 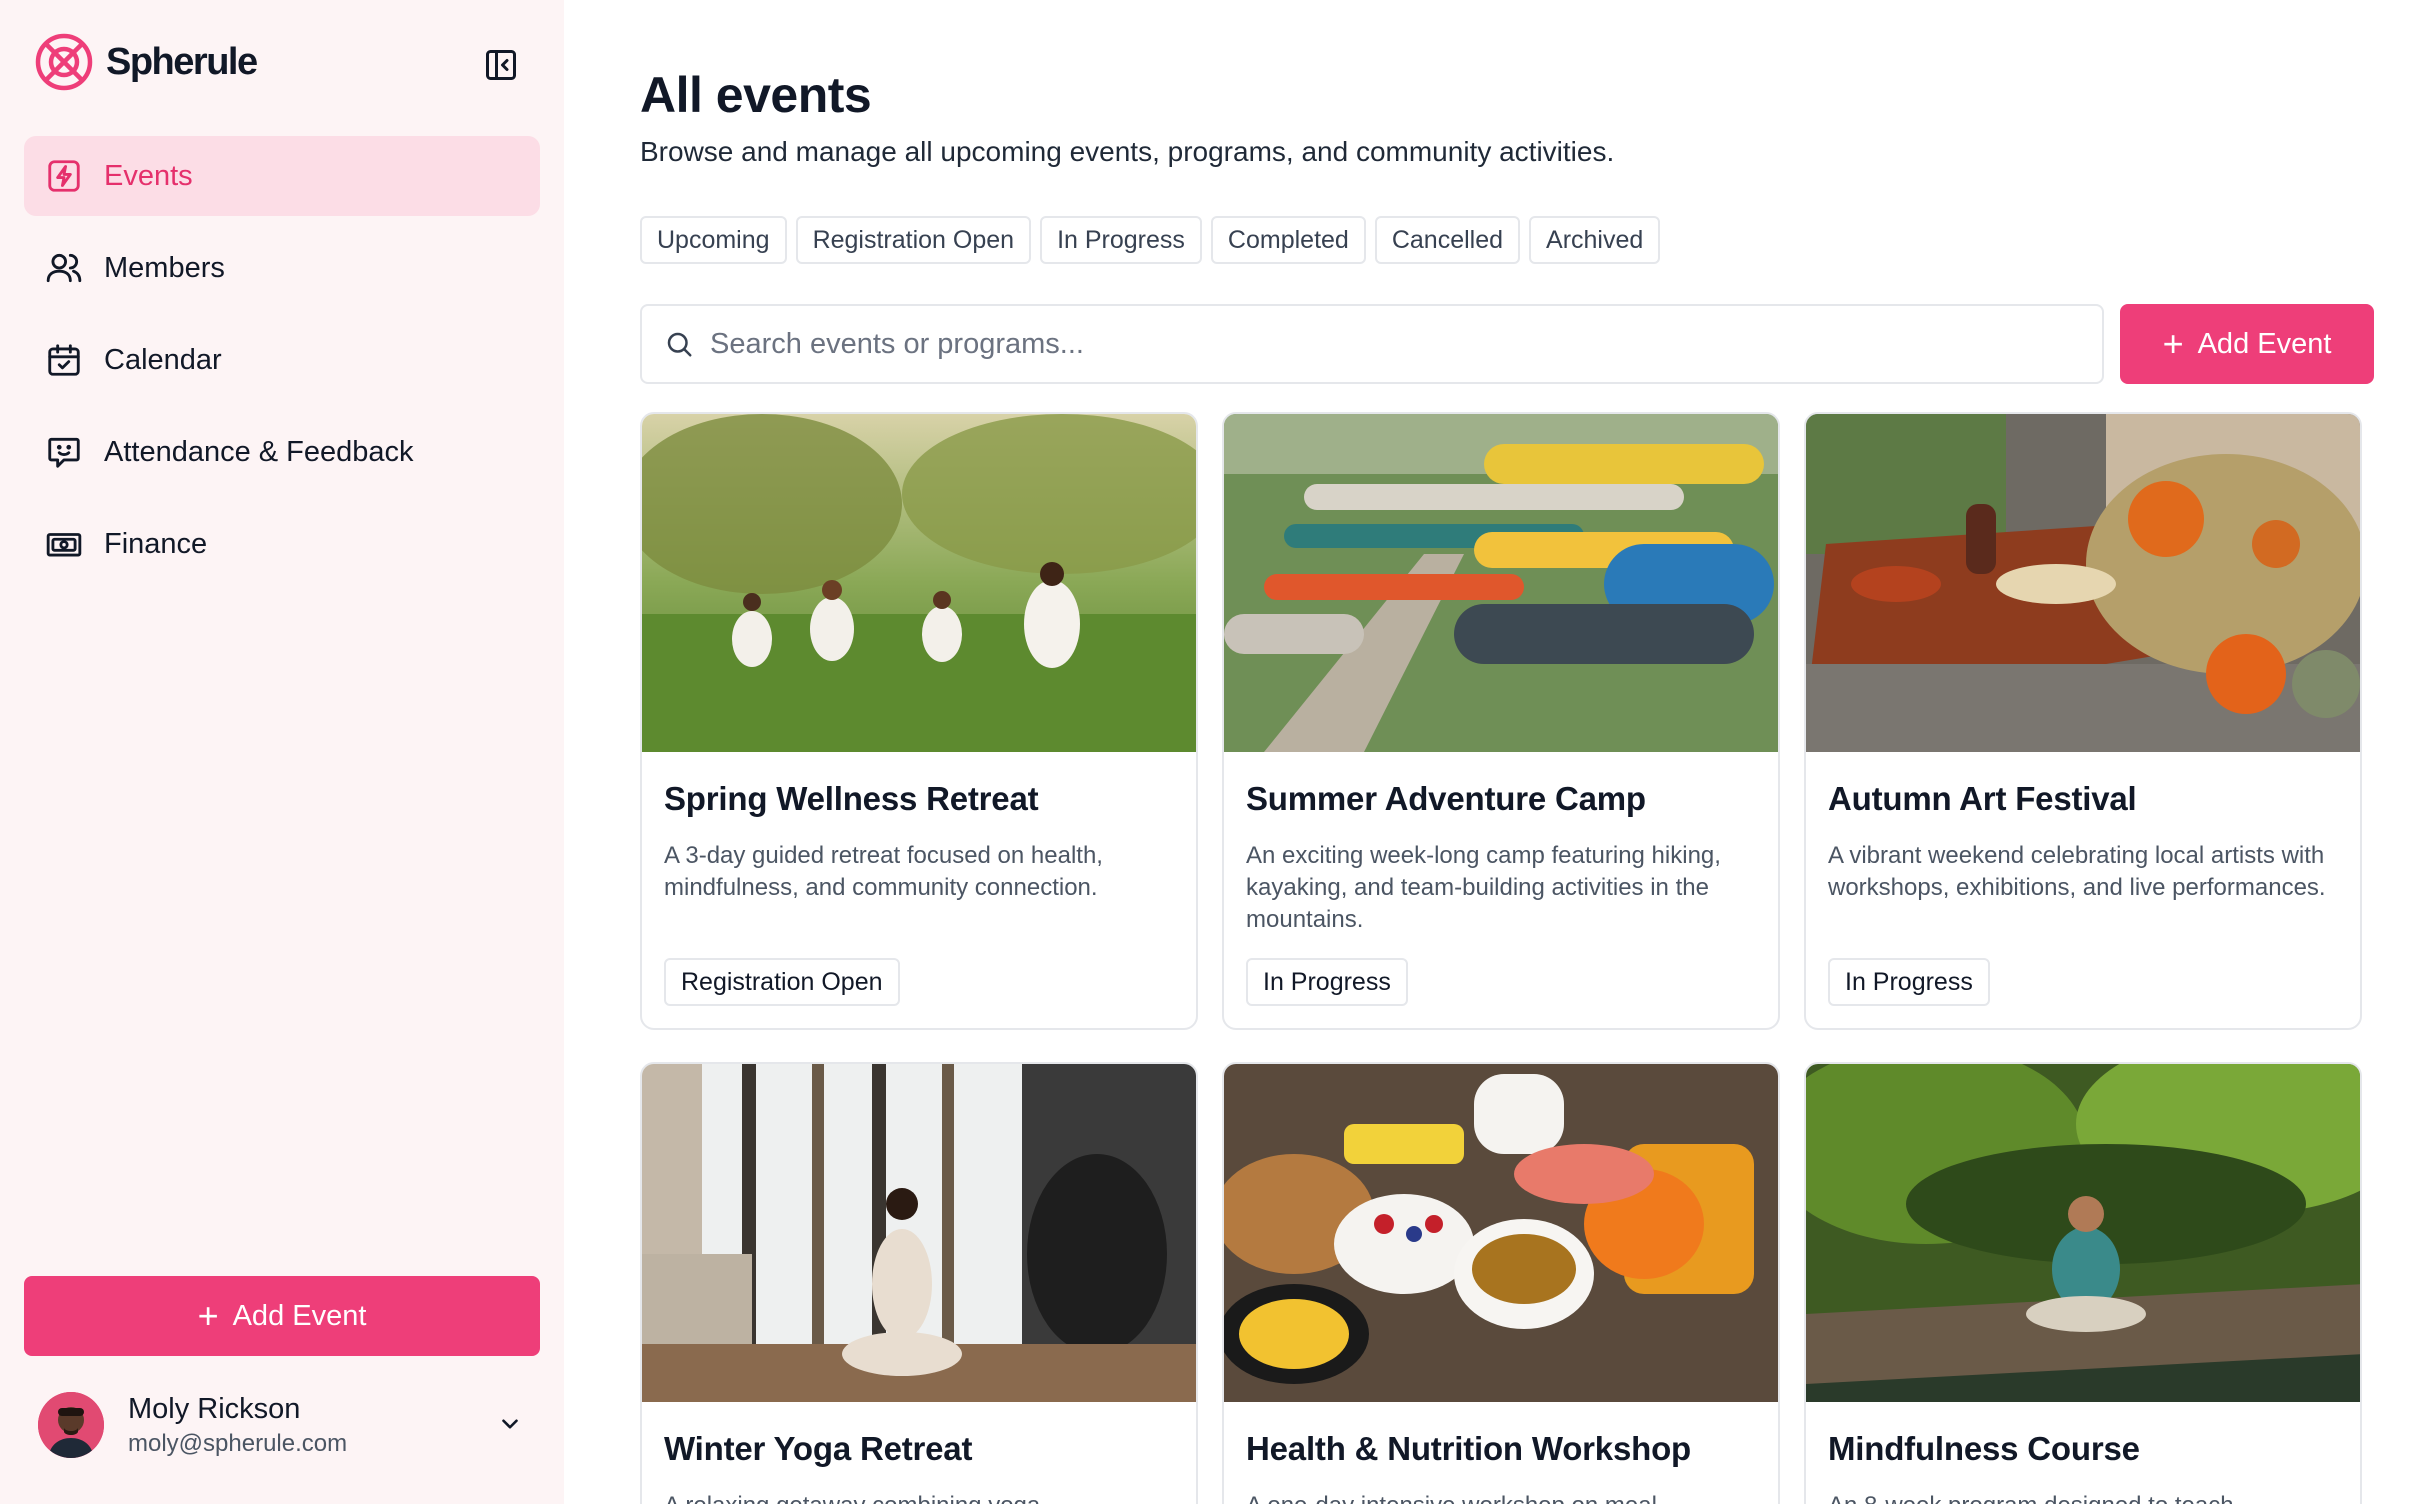 I want to click on event-title: Mindfulness Course, so click(x=1984, y=1448).